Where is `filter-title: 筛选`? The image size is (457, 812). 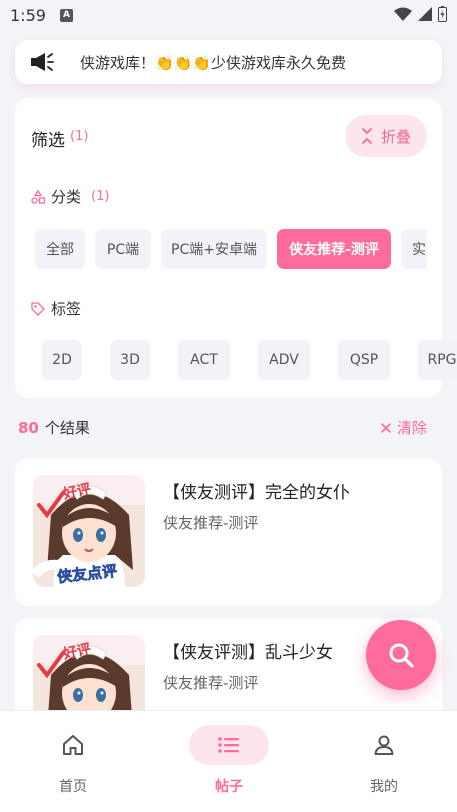
filter-title: 筛选 is located at coordinates (48, 141).